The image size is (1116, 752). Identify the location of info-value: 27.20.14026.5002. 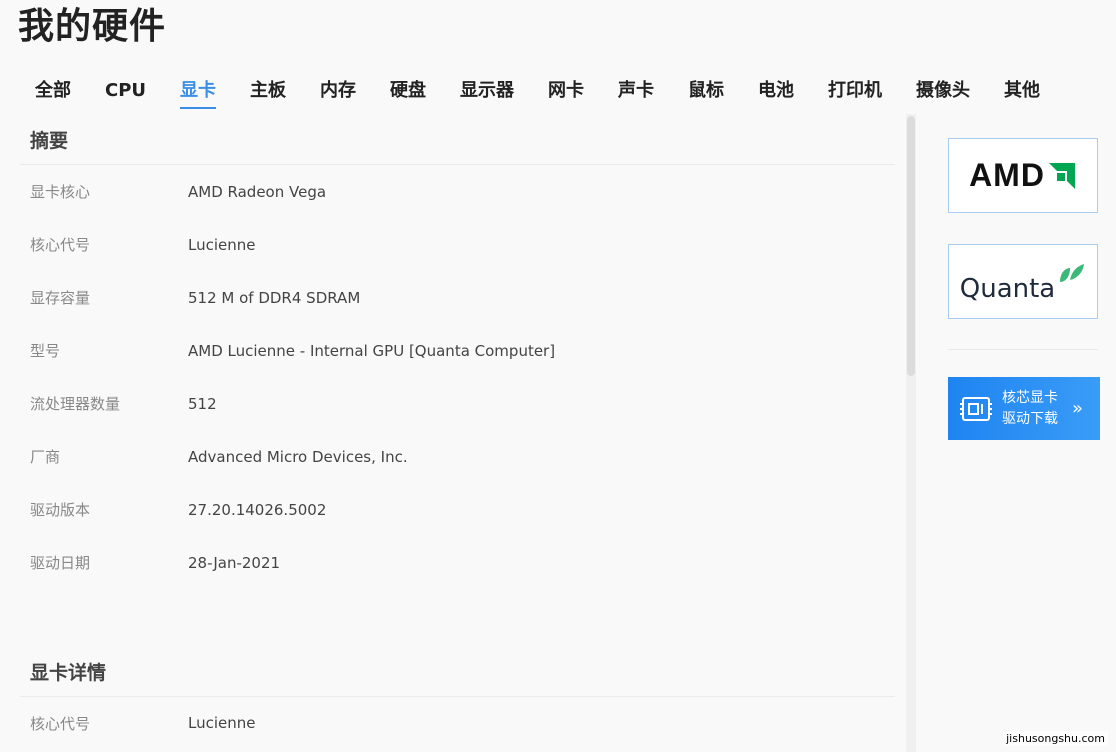
(257, 509).